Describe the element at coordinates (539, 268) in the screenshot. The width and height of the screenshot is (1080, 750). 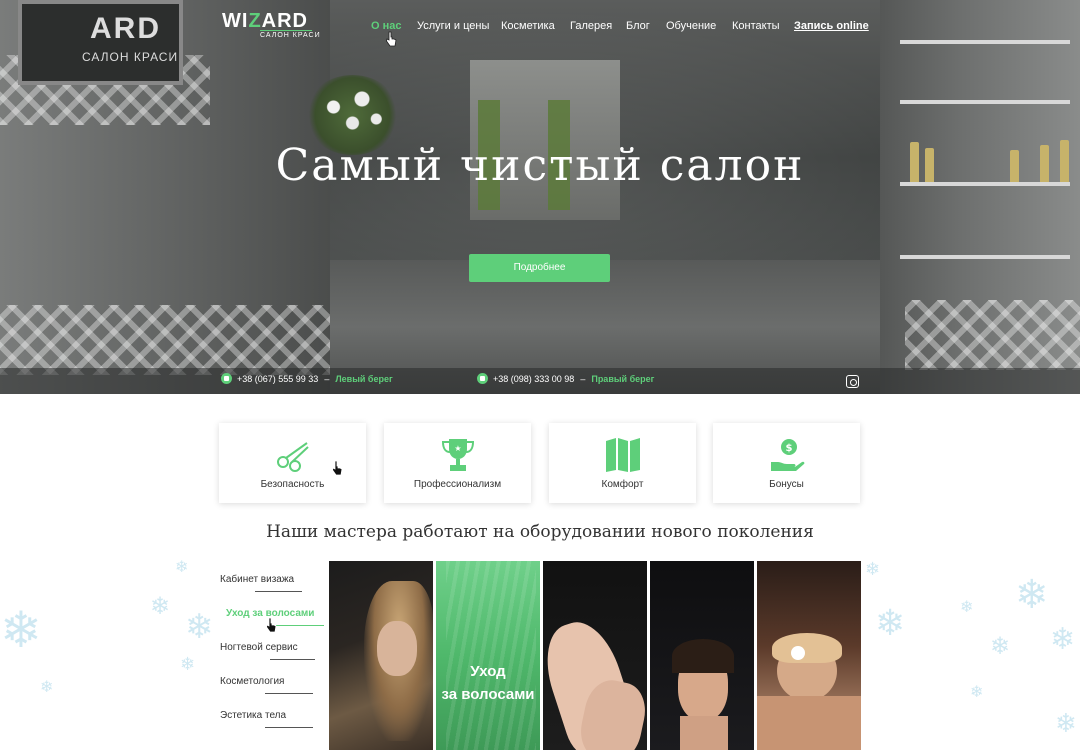
I see `more-button: Подробнее` at that location.